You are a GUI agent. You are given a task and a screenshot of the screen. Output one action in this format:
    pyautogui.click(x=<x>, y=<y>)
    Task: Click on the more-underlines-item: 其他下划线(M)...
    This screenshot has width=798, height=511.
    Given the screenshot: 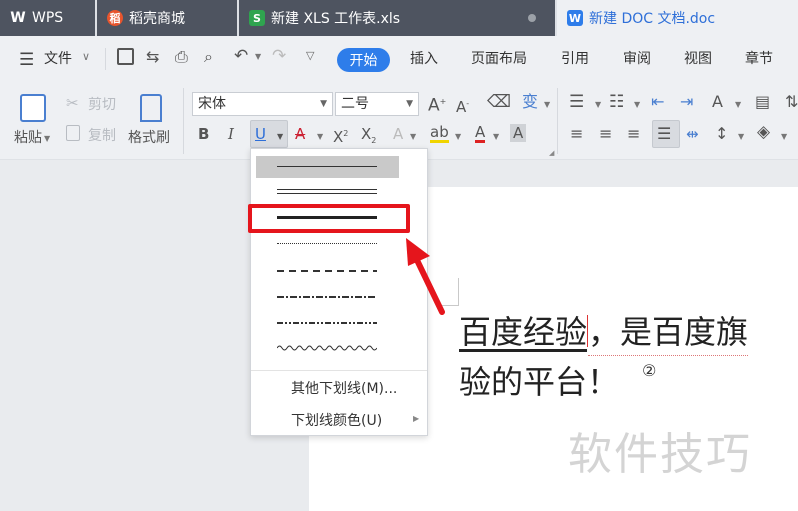 What is the action you would take?
    pyautogui.click(x=344, y=388)
    